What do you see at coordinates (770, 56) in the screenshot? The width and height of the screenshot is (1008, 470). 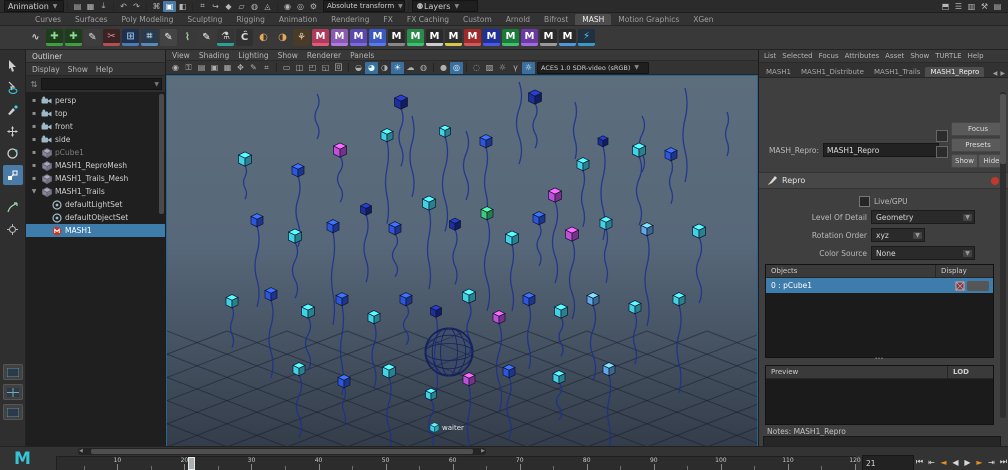 I see `ae-menu-list: List` at bounding box center [770, 56].